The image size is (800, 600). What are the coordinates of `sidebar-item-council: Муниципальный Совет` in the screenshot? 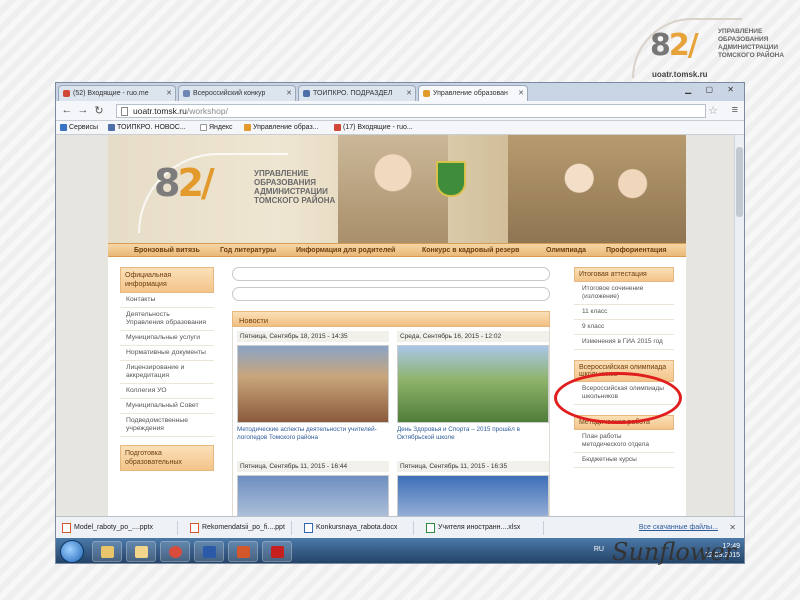 It's located at (167, 406).